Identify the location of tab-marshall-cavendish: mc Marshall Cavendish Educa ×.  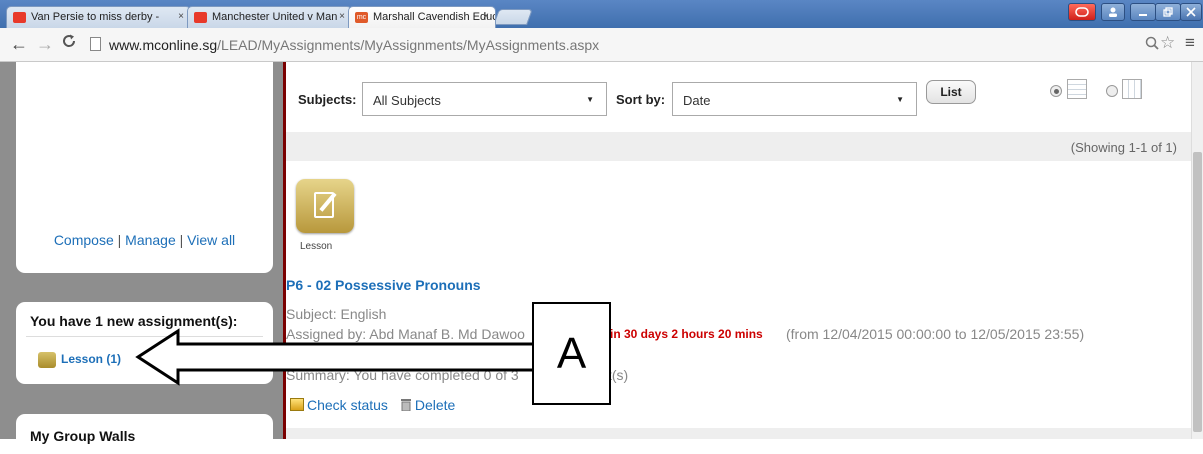
(422, 17).